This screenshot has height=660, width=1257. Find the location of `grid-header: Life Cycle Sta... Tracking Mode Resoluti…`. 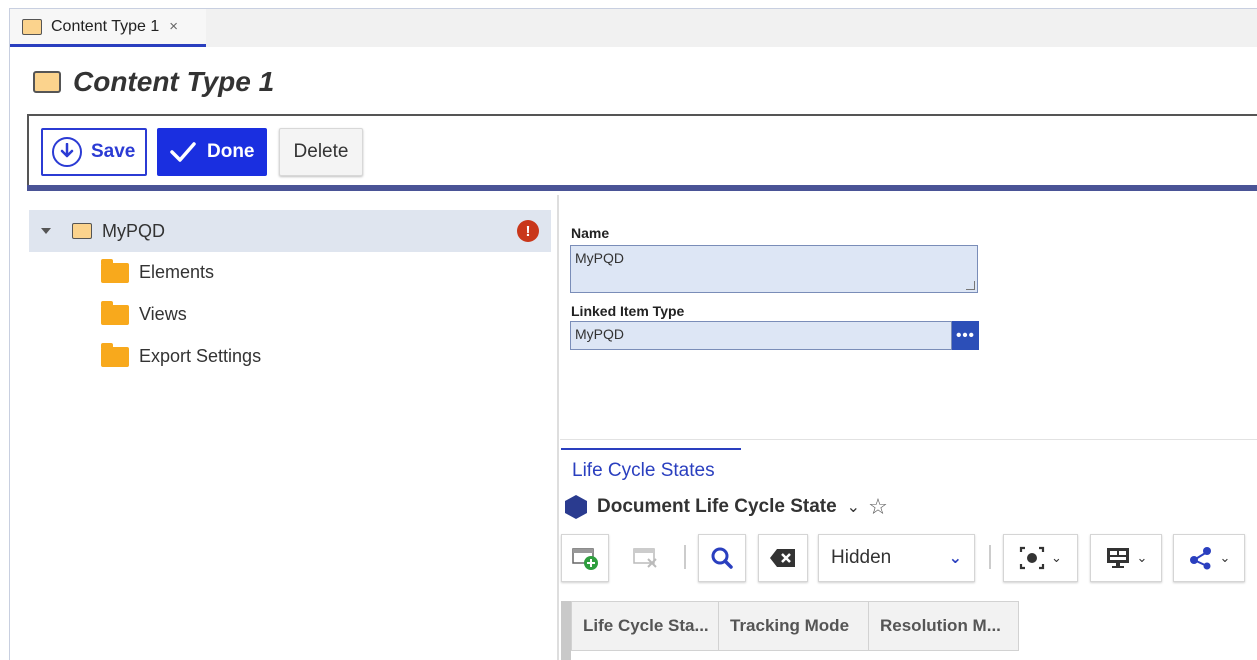

grid-header: Life Cycle Sta... Tracking Mode Resoluti… is located at coordinates (790, 626).